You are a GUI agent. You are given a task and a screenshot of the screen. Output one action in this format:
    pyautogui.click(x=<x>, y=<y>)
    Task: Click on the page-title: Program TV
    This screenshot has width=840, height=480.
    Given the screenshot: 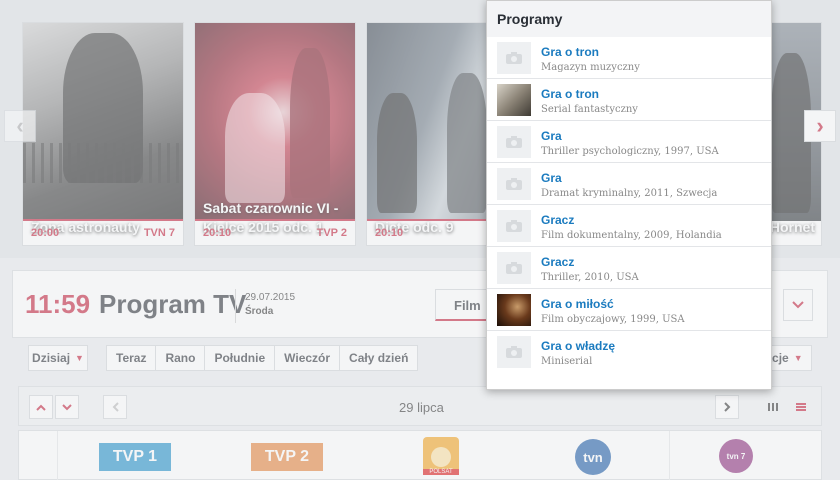 What is the action you would take?
    pyautogui.click(x=173, y=304)
    